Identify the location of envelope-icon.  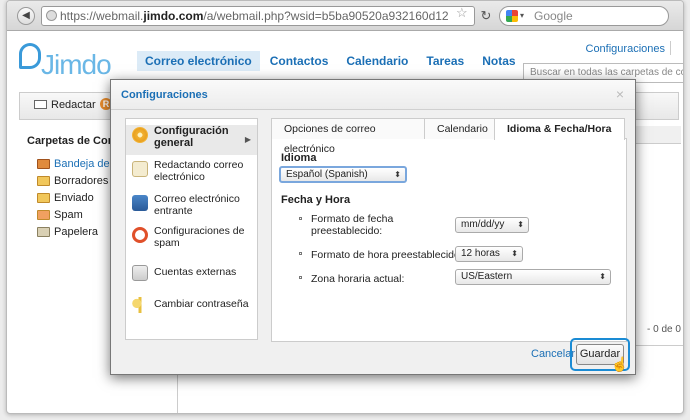
(40, 104).